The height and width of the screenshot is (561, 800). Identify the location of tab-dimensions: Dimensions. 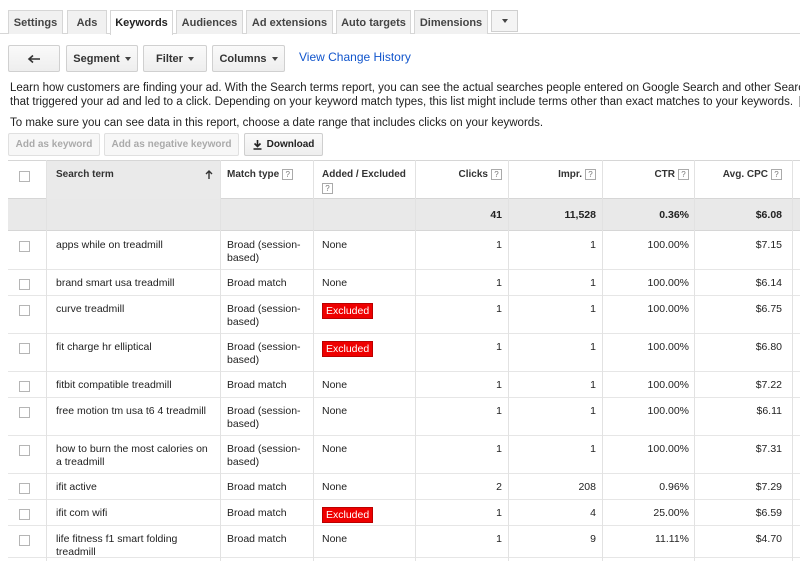
(451, 22).